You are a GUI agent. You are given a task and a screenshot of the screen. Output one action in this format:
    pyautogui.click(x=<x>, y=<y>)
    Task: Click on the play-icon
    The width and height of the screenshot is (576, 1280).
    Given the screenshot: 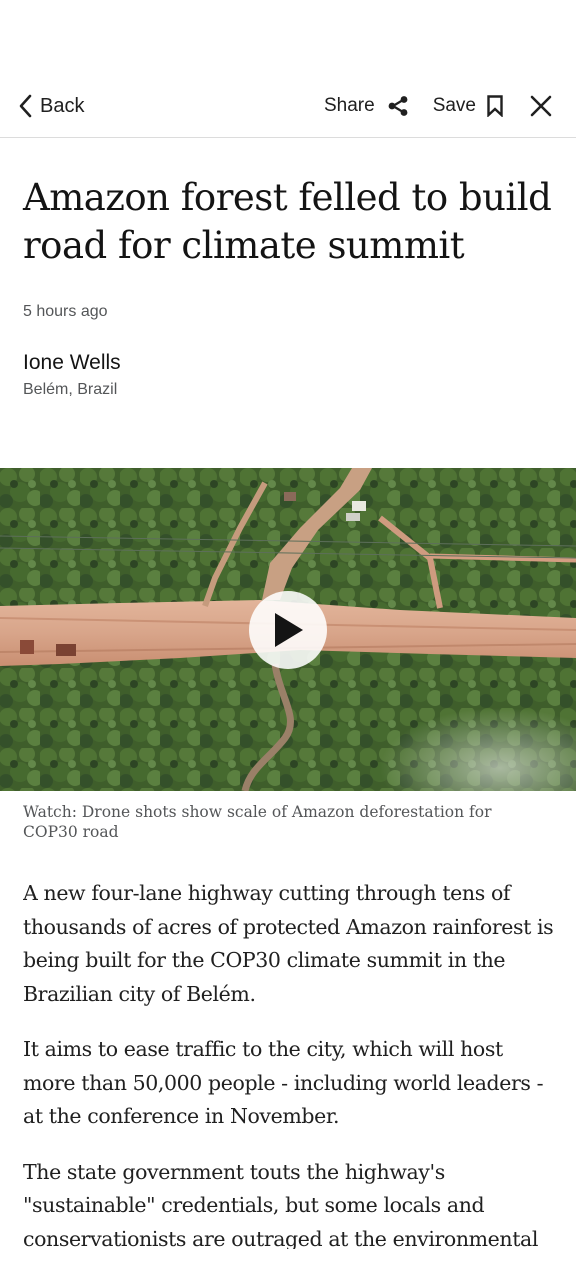 What is the action you would take?
    pyautogui.click(x=288, y=630)
    